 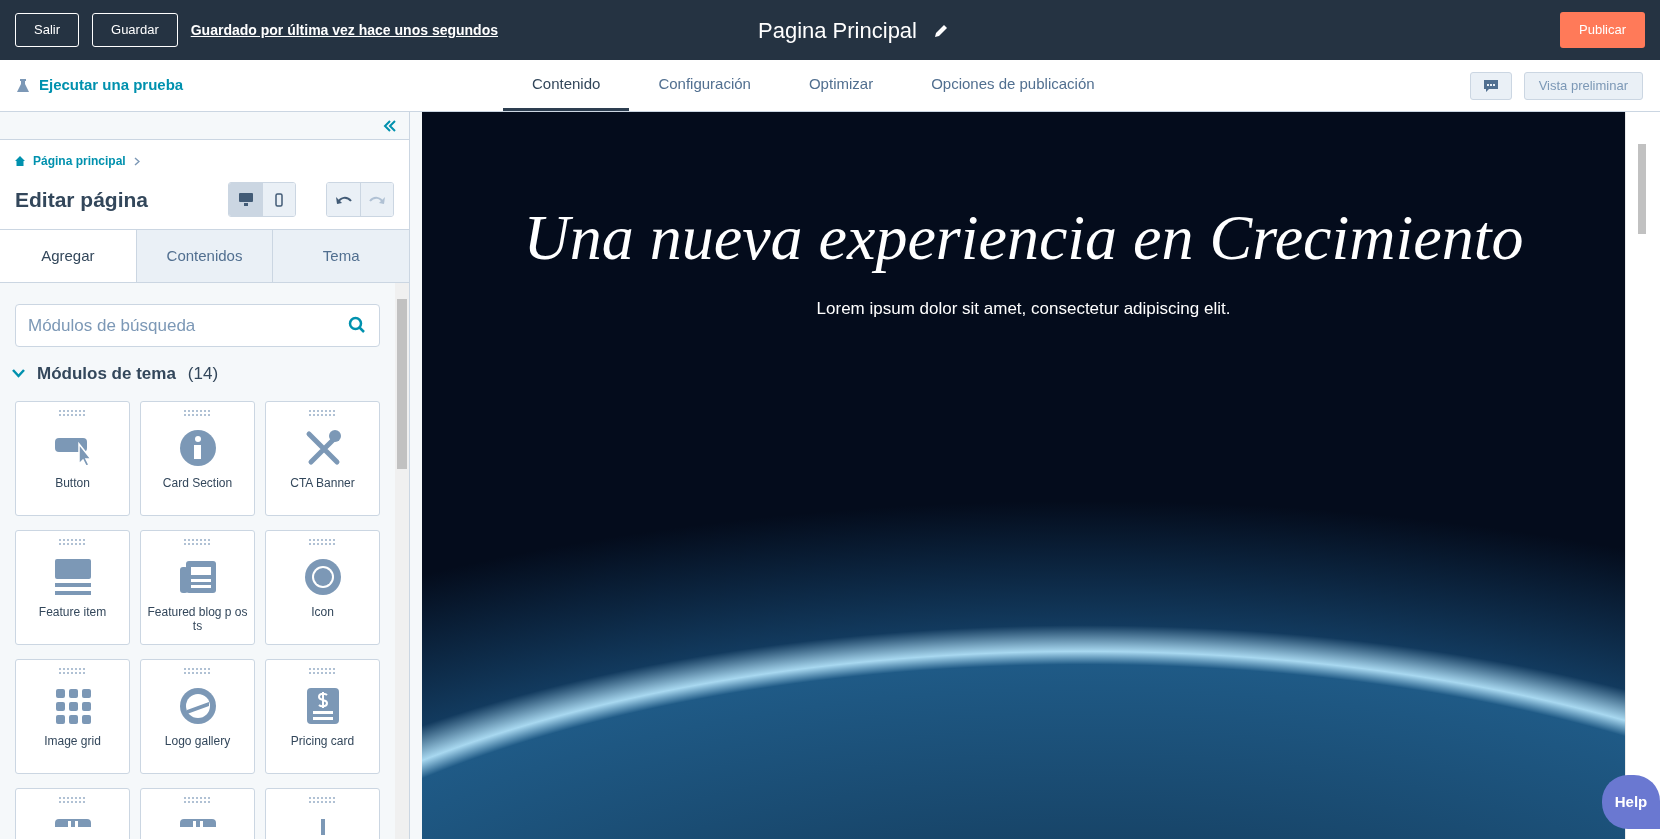 What do you see at coordinates (197, 705) in the screenshot?
I see `logo-badge-icon` at bounding box center [197, 705].